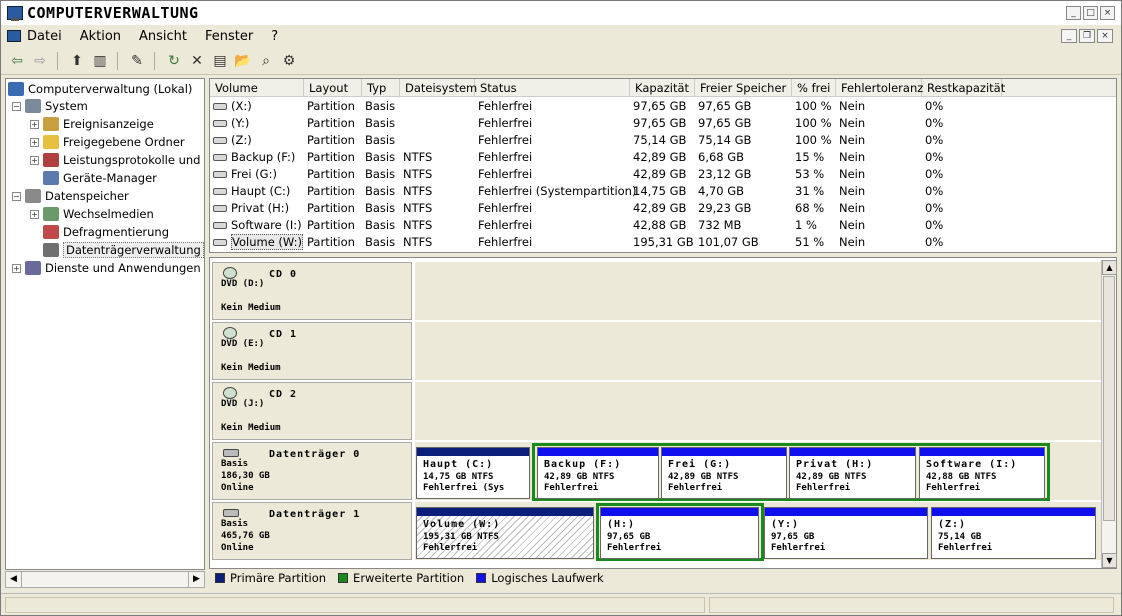 This screenshot has width=1122, height=616. What do you see at coordinates (44, 36) in the screenshot?
I see `menu-datei: Datei` at bounding box center [44, 36].